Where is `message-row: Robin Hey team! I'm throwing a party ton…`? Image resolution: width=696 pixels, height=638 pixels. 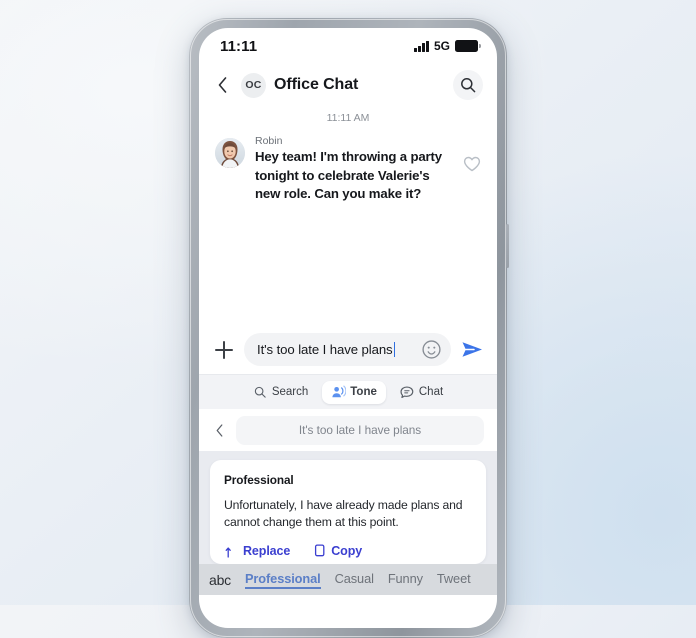
message-row: Robin Hey team! I'm throwing a party ton… is located at coordinates (348, 169).